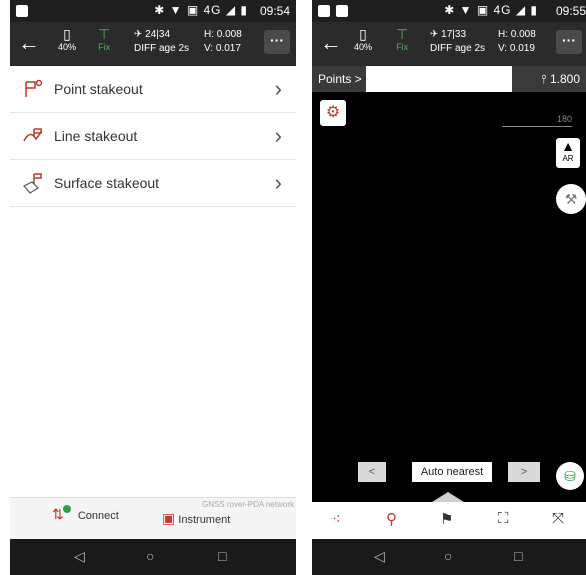 The image size is (586, 575). I want to click on v-precision: V: 0.017, so click(222, 48).